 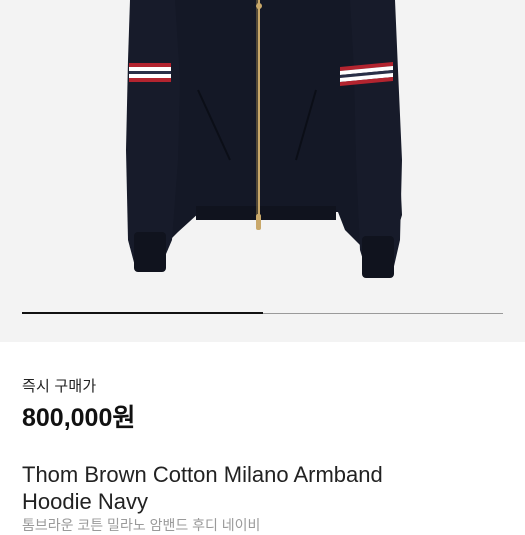 I want to click on left-armband-stripe, so click(x=150, y=72).